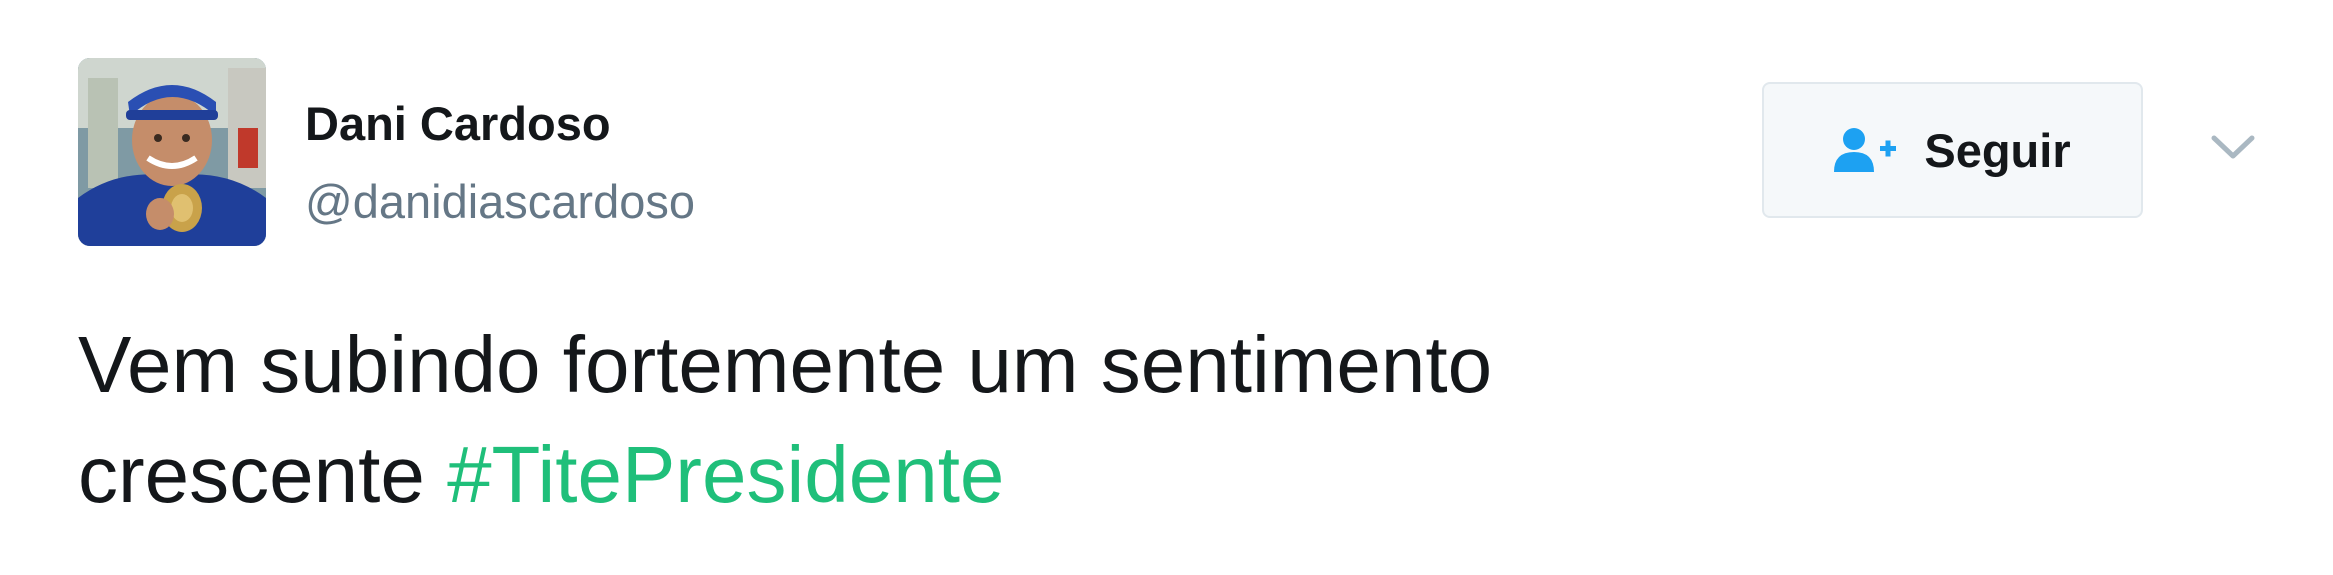 This screenshot has width=2333, height=575. I want to click on avatar, so click(172, 152).